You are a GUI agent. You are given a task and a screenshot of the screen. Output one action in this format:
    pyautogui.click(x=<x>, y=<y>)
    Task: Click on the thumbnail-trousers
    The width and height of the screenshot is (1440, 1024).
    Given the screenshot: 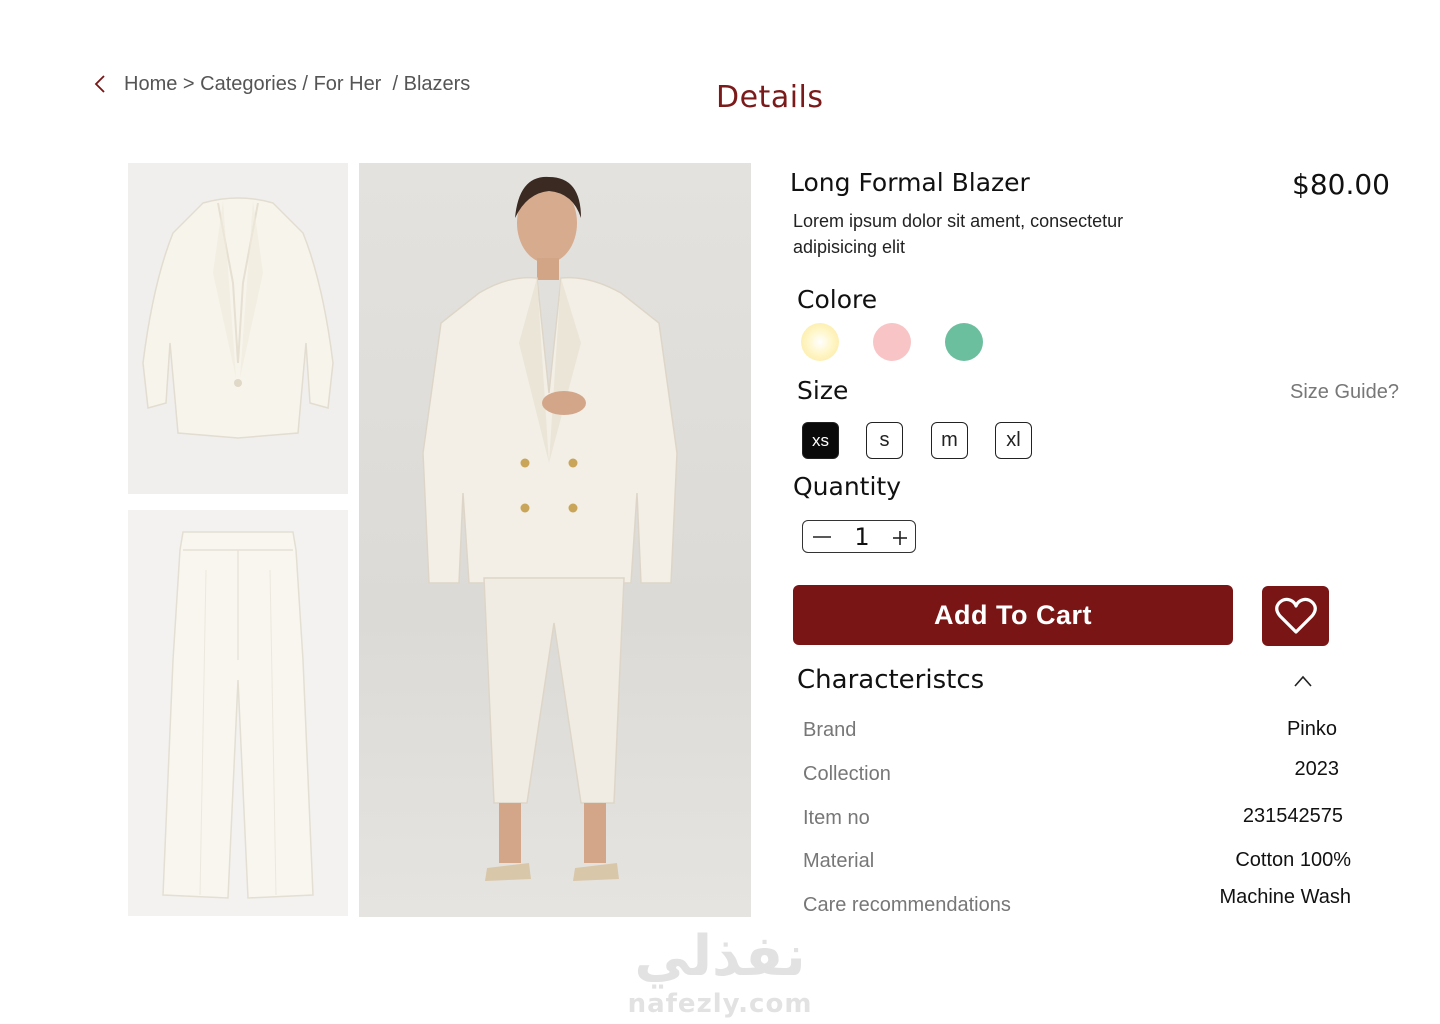 What is the action you would take?
    pyautogui.click(x=238, y=713)
    